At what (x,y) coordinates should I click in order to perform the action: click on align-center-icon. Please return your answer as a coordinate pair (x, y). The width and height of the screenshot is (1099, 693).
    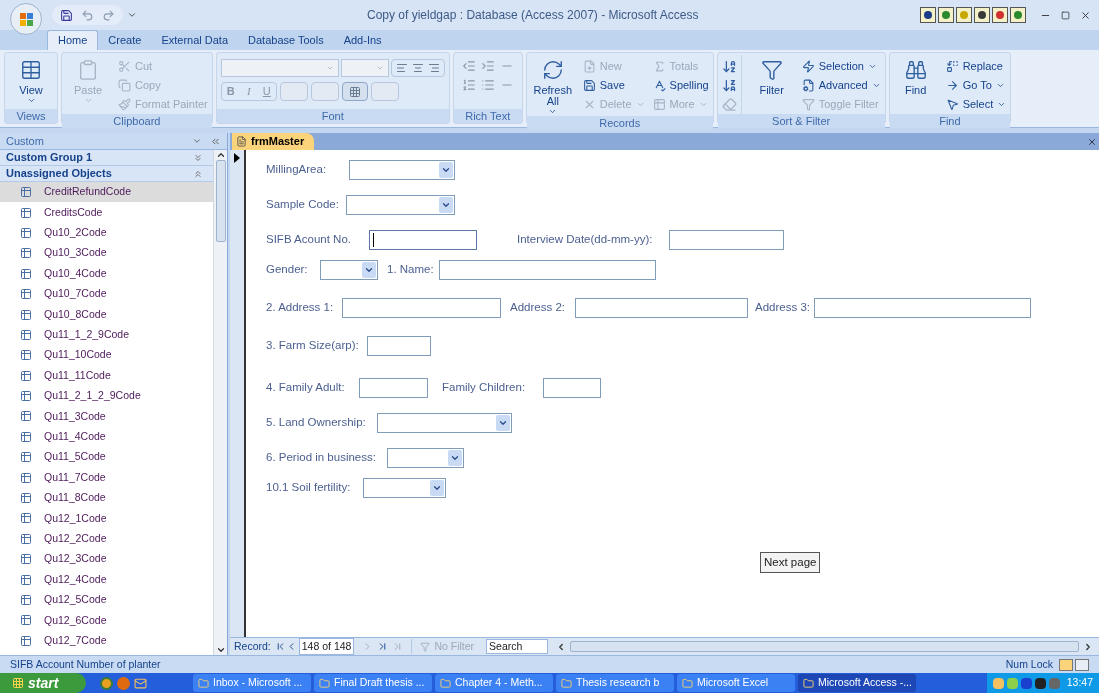
    Looking at the image, I should click on (417, 68).